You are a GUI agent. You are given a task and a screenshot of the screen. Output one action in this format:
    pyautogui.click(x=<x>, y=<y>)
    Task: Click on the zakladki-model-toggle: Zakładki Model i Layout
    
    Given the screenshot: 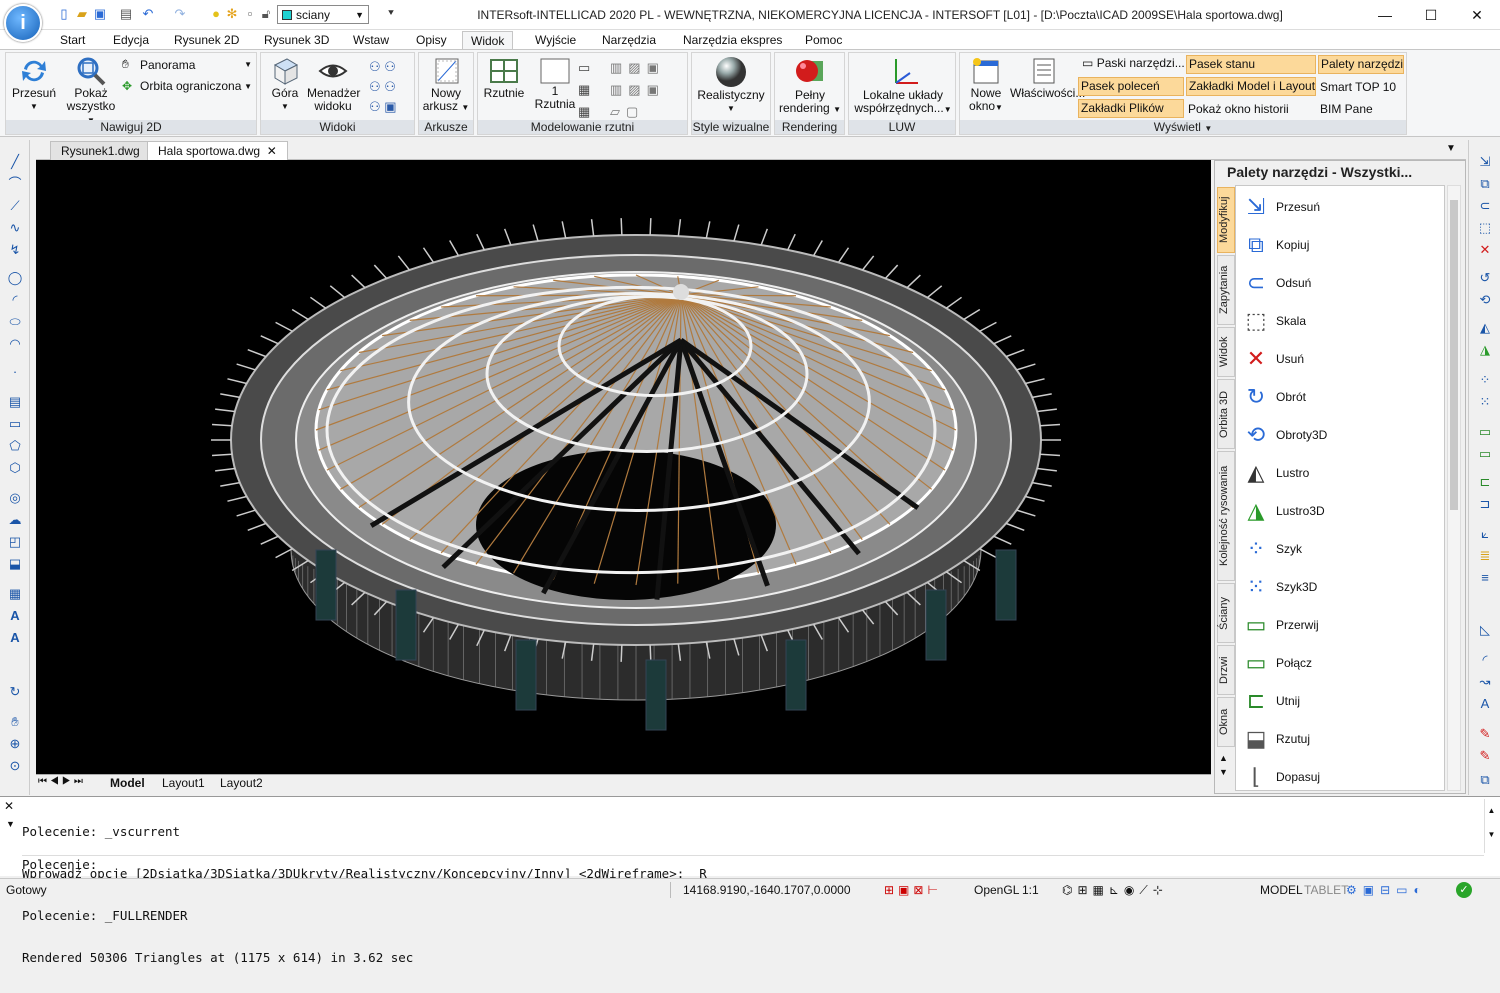 What is the action you would take?
    pyautogui.click(x=1251, y=86)
    